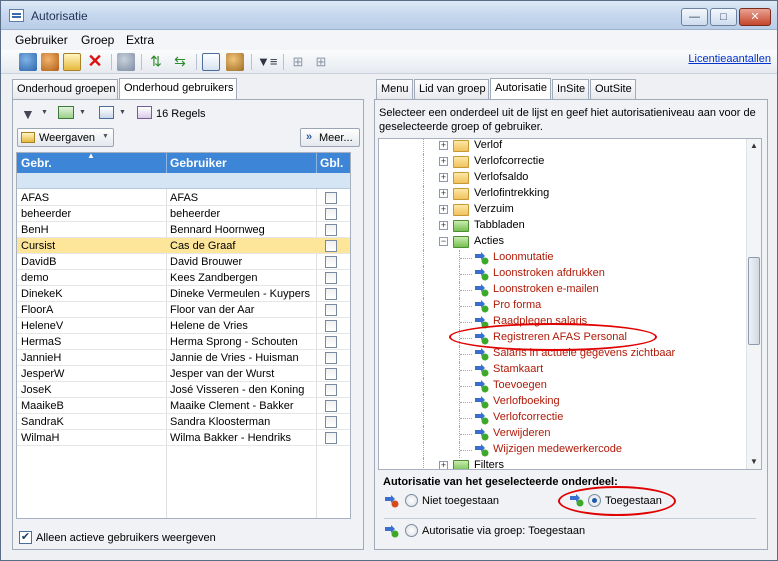 Image resolution: width=778 pixels, height=561 pixels. I want to click on license-link: Licentieaantallen, so click(729, 59).